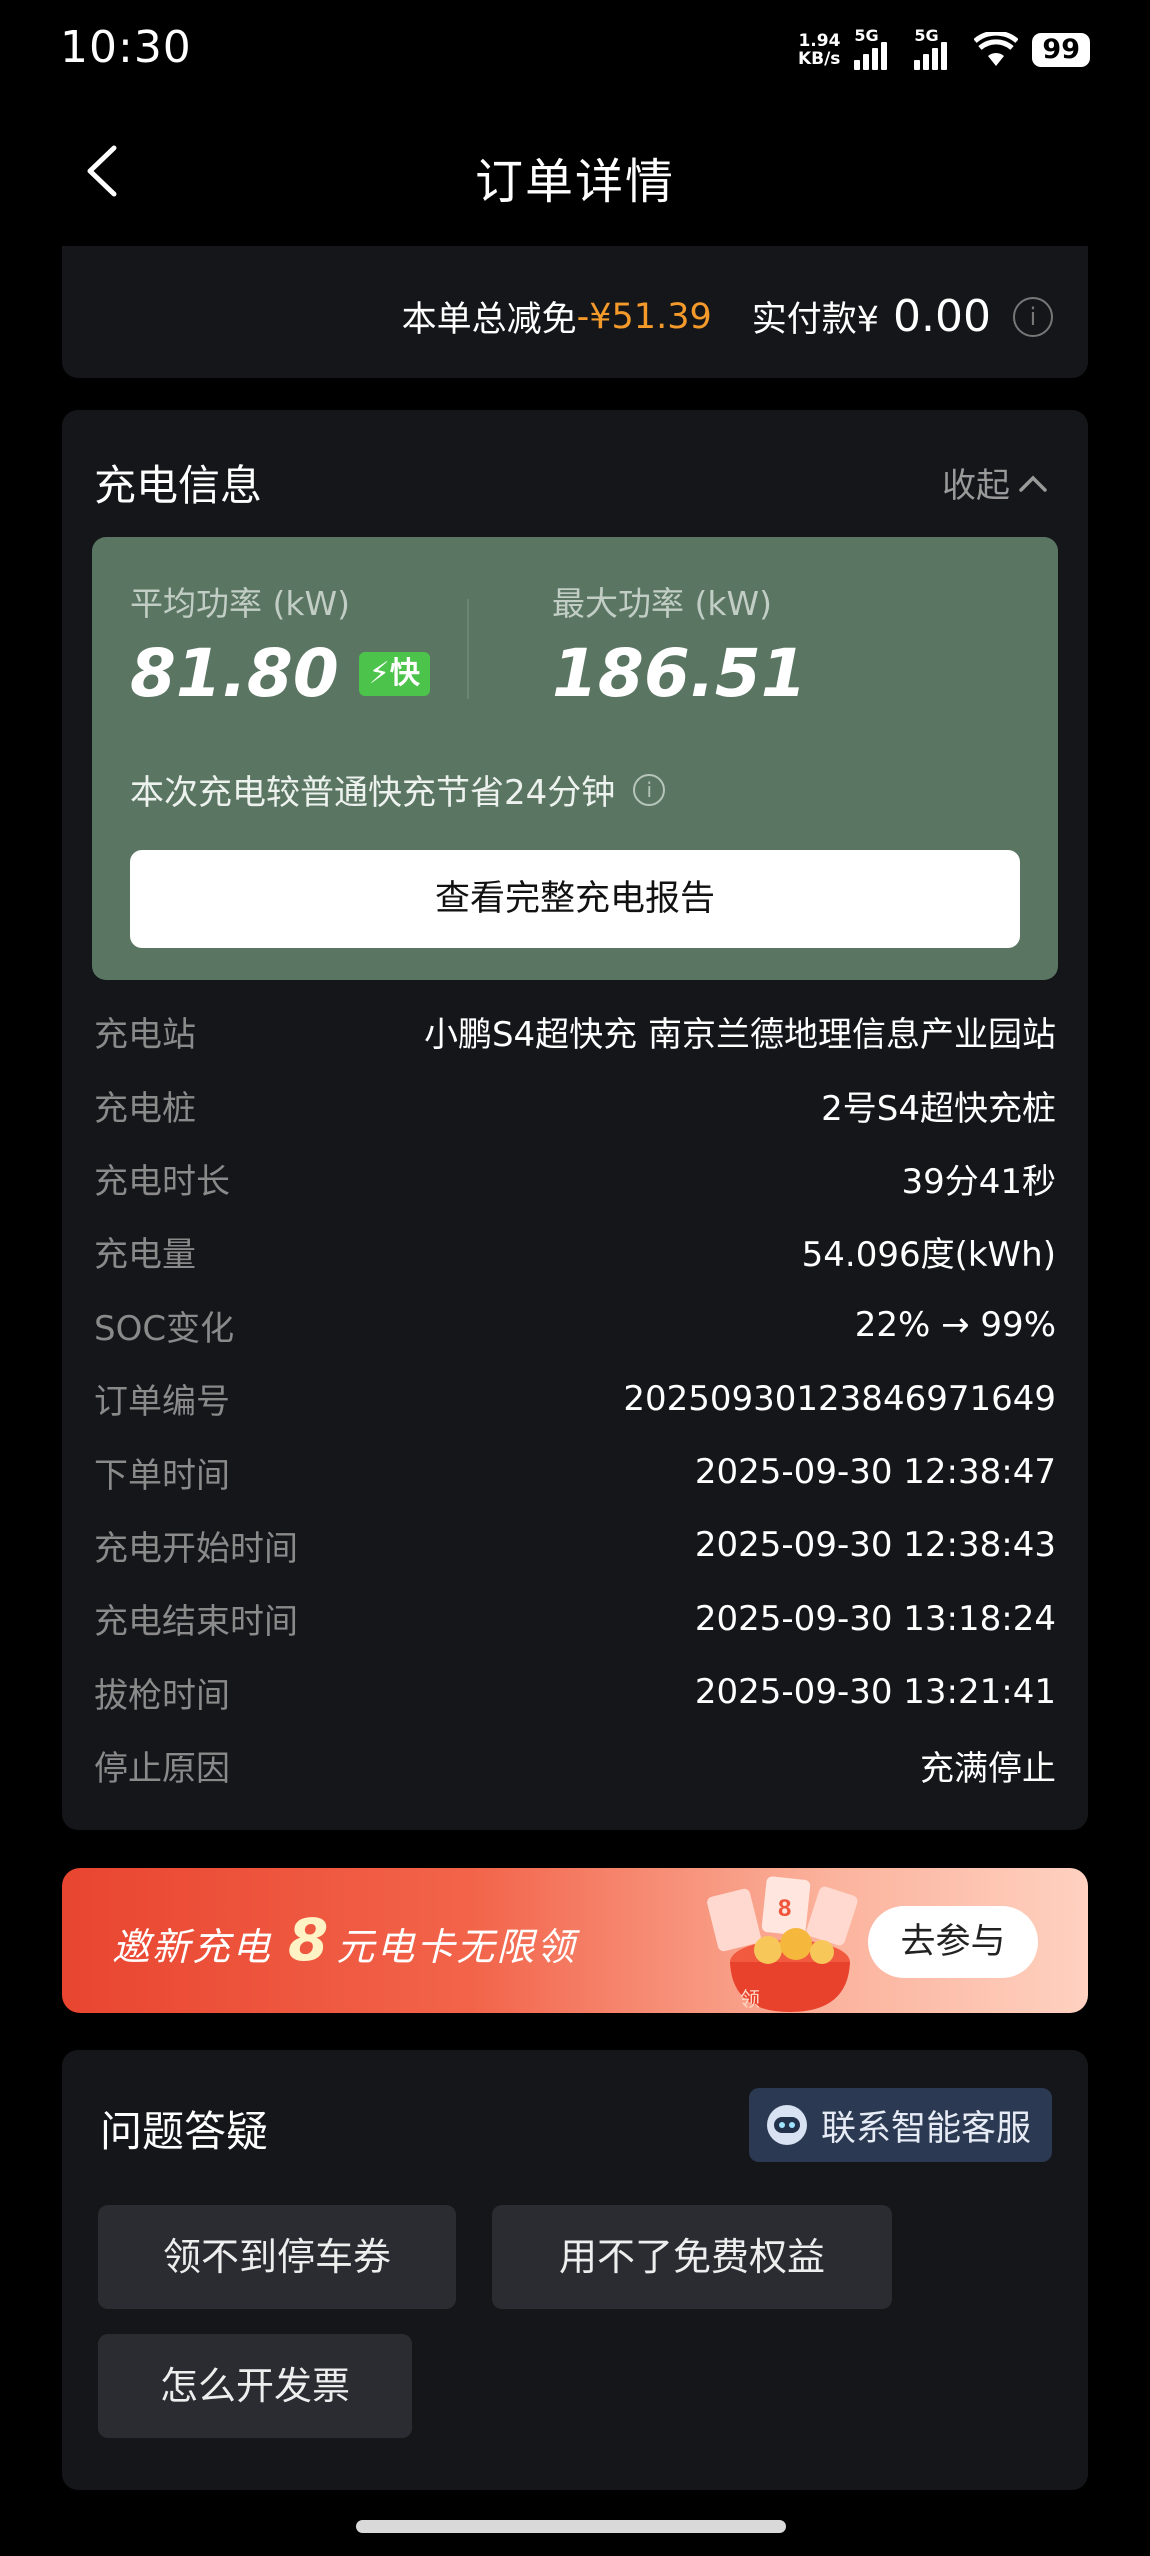 This screenshot has width=1150, height=2556. What do you see at coordinates (575, 1545) in the screenshot?
I see `detail-row: 充电开始时间 2025-09-30 12:38:43` at bounding box center [575, 1545].